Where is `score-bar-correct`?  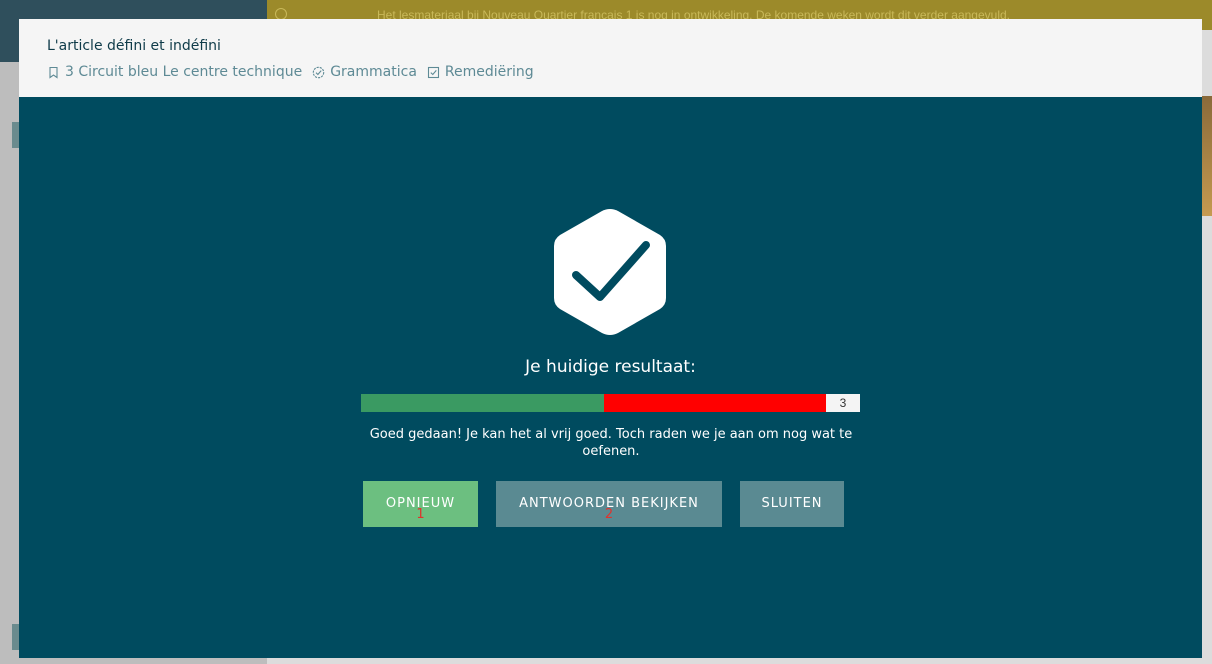
score-bar-correct is located at coordinates (482, 403).